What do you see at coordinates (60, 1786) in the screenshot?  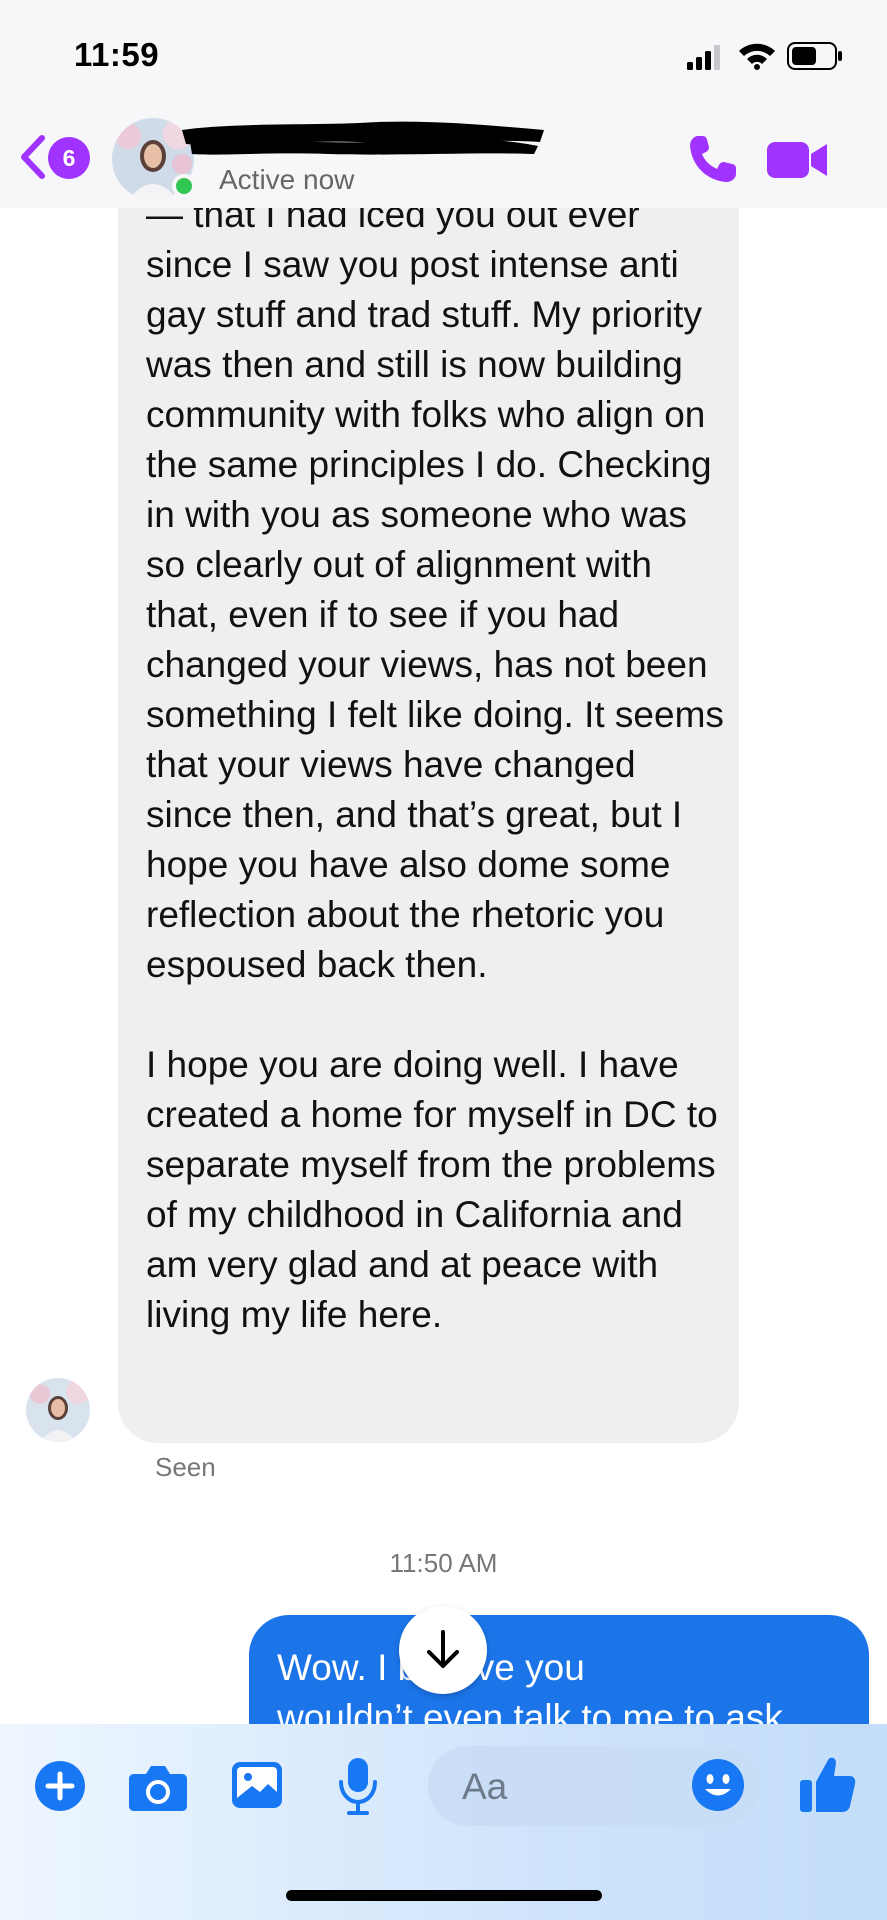 I see `plus-icon` at bounding box center [60, 1786].